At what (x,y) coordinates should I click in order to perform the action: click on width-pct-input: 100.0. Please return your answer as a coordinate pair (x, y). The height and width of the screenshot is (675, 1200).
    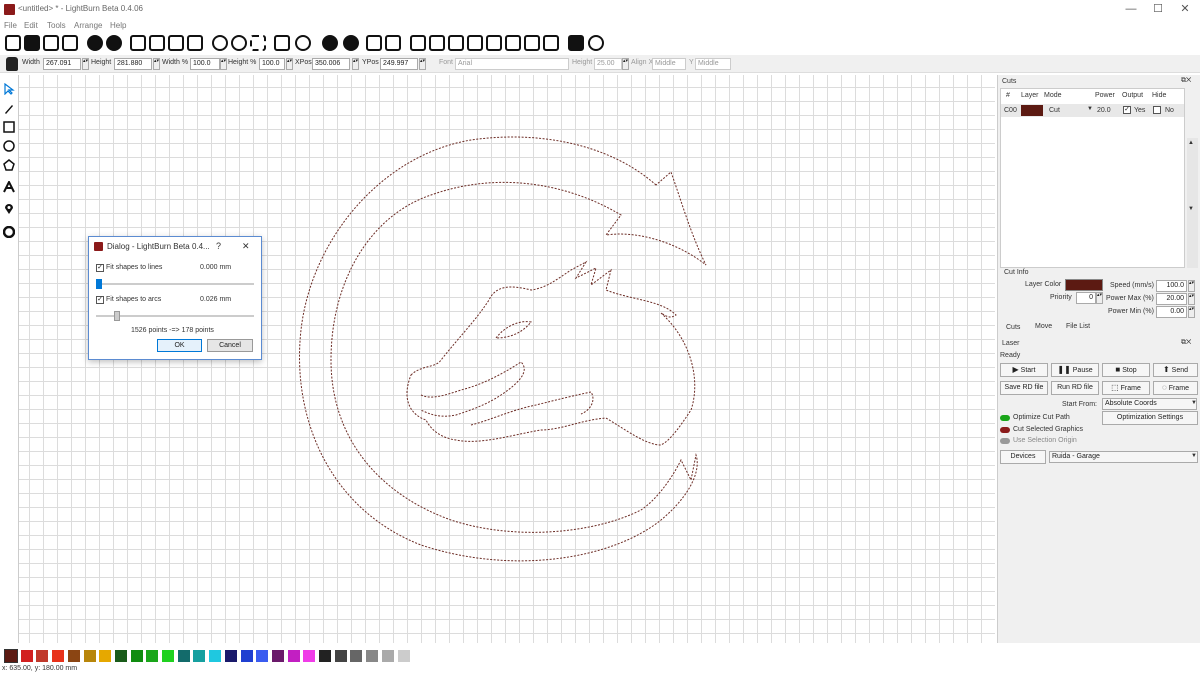
    Looking at the image, I should click on (205, 64).